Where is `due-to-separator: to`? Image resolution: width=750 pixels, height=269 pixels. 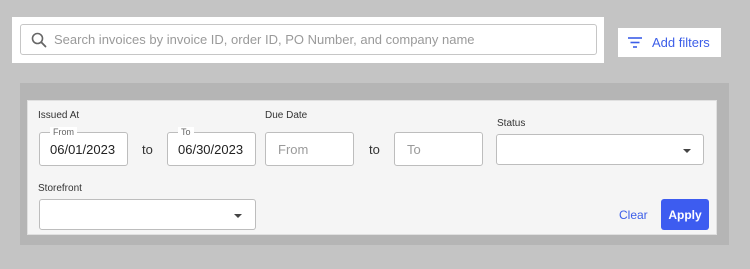
due-to-separator: to is located at coordinates (374, 149).